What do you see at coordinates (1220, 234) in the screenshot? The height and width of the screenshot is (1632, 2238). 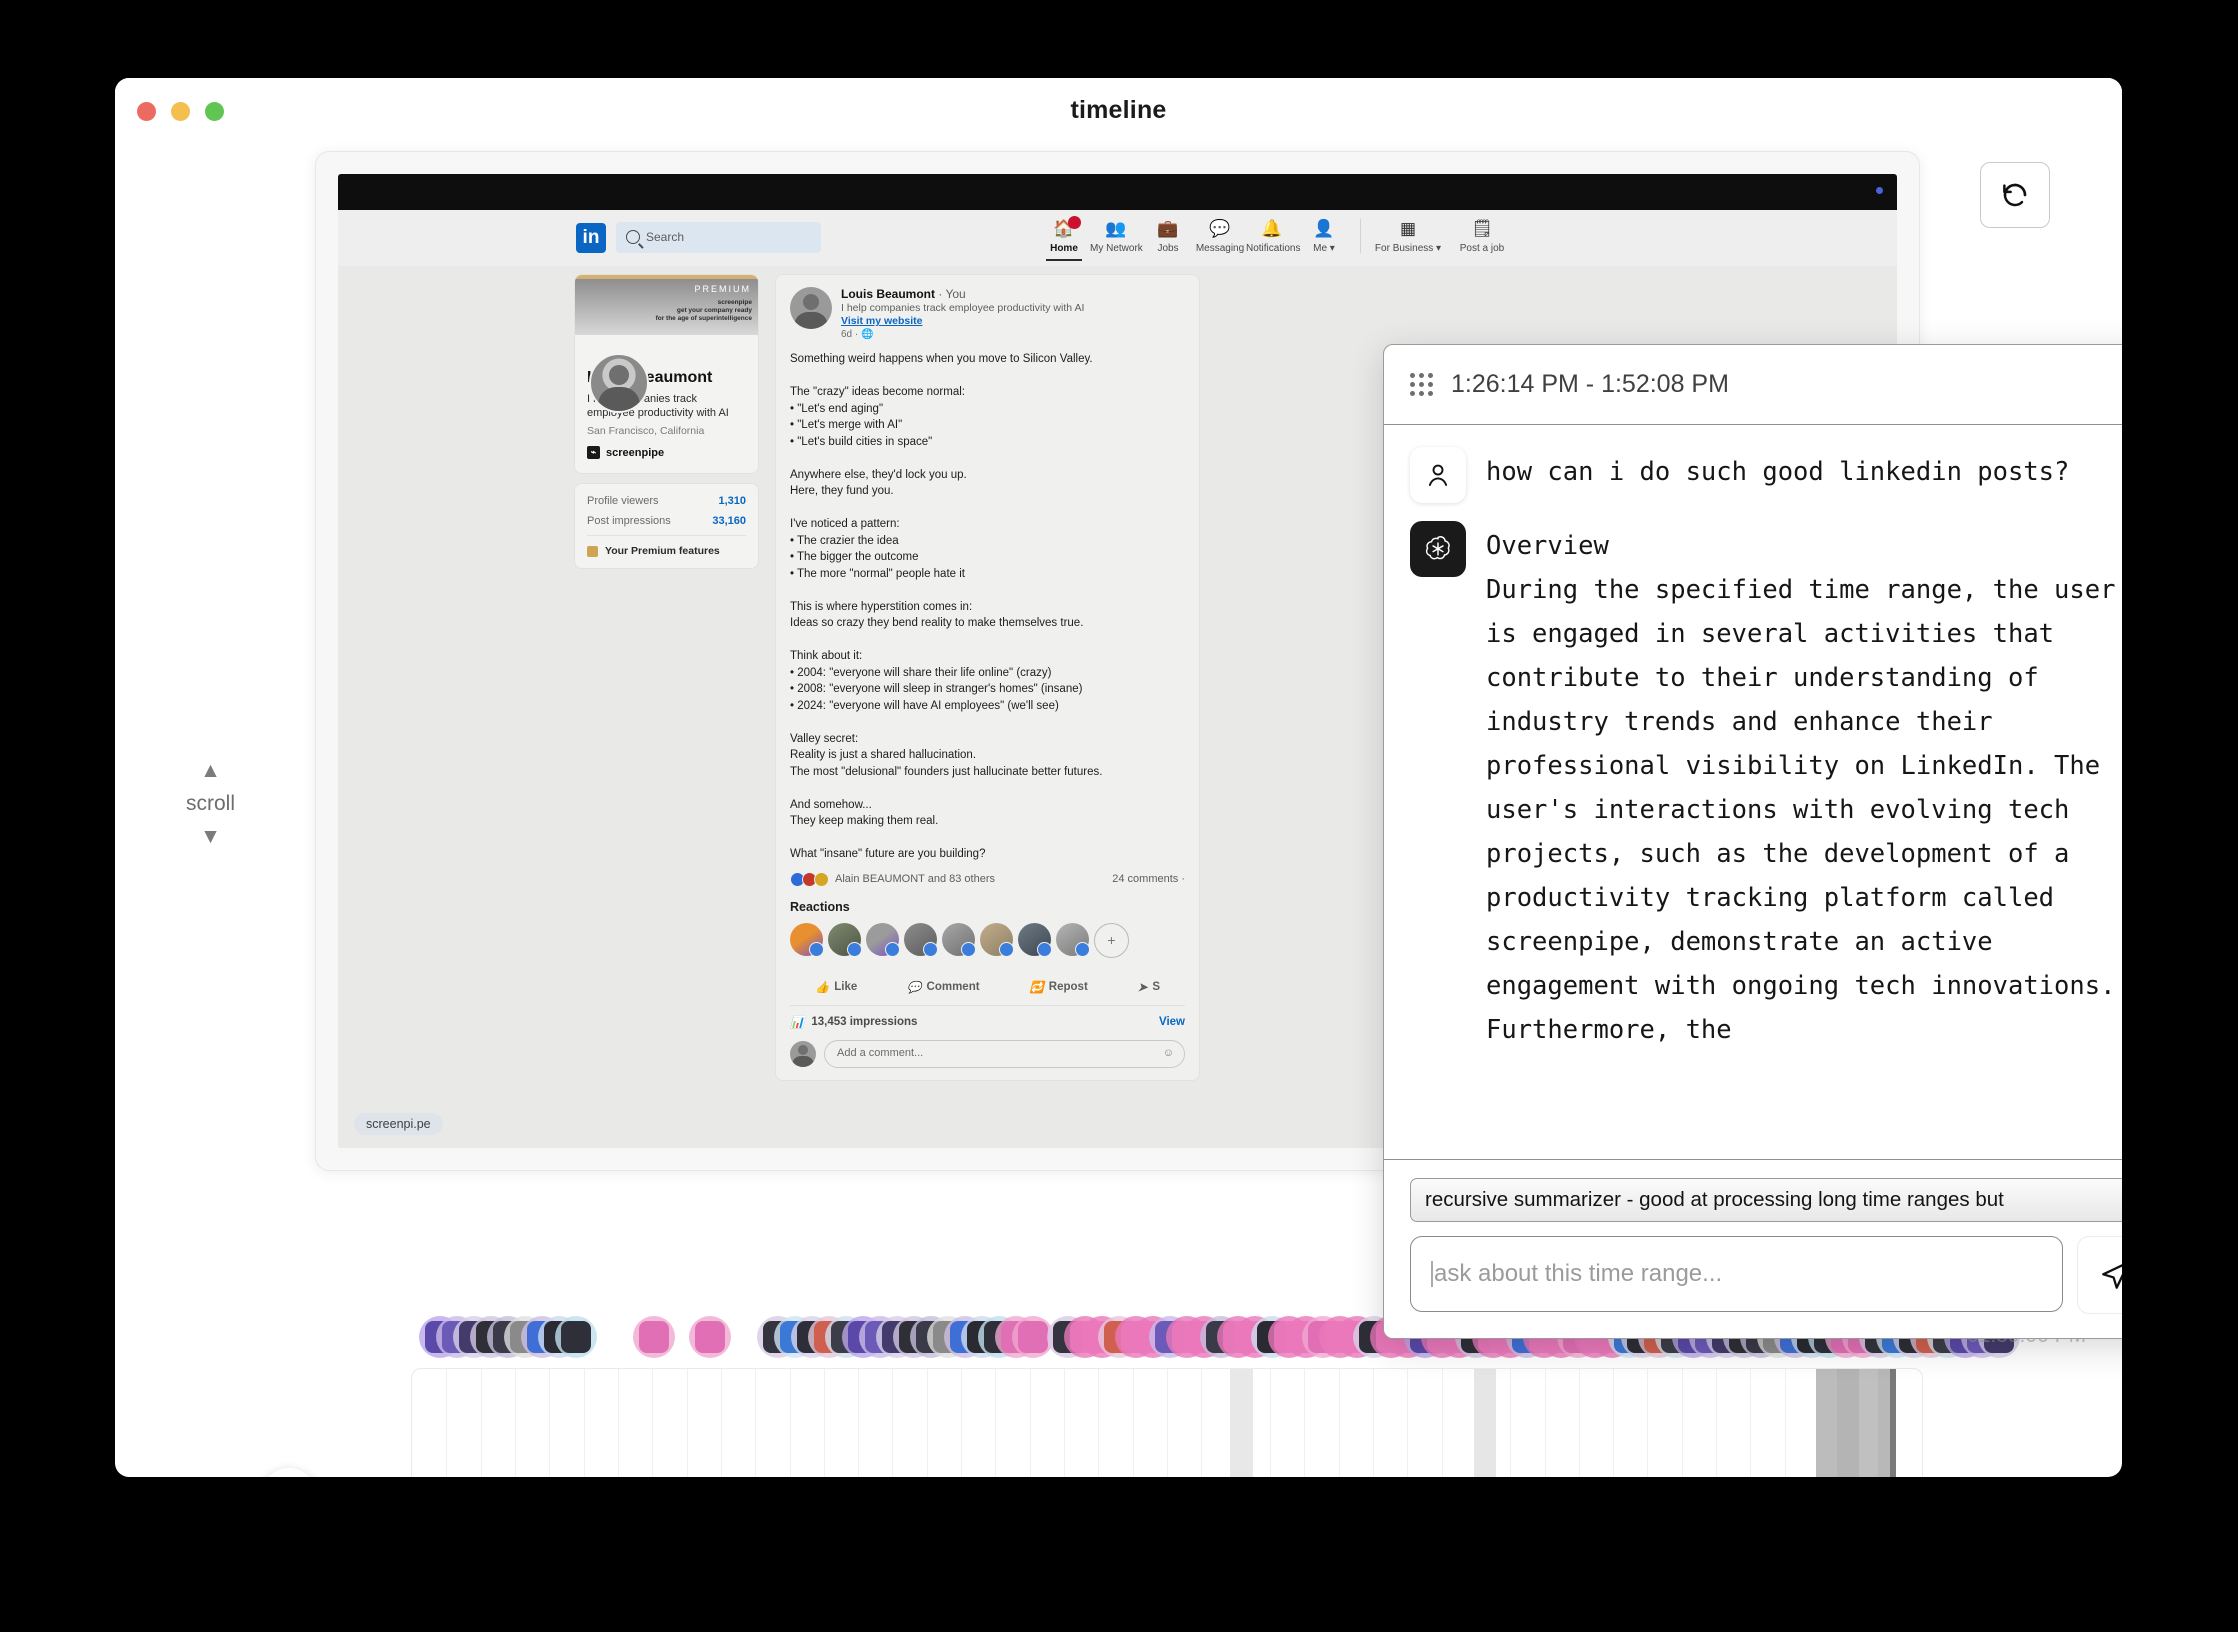 I see `nav-item-messaging: 💬 Messaging` at bounding box center [1220, 234].